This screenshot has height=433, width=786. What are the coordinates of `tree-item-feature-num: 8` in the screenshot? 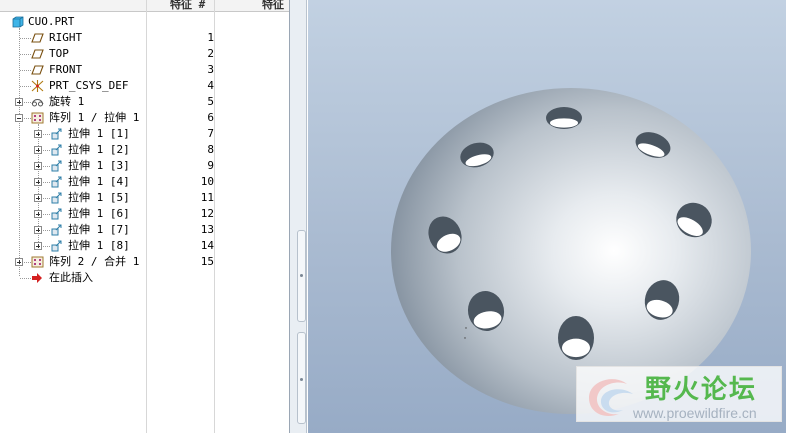 It's located at (210, 149).